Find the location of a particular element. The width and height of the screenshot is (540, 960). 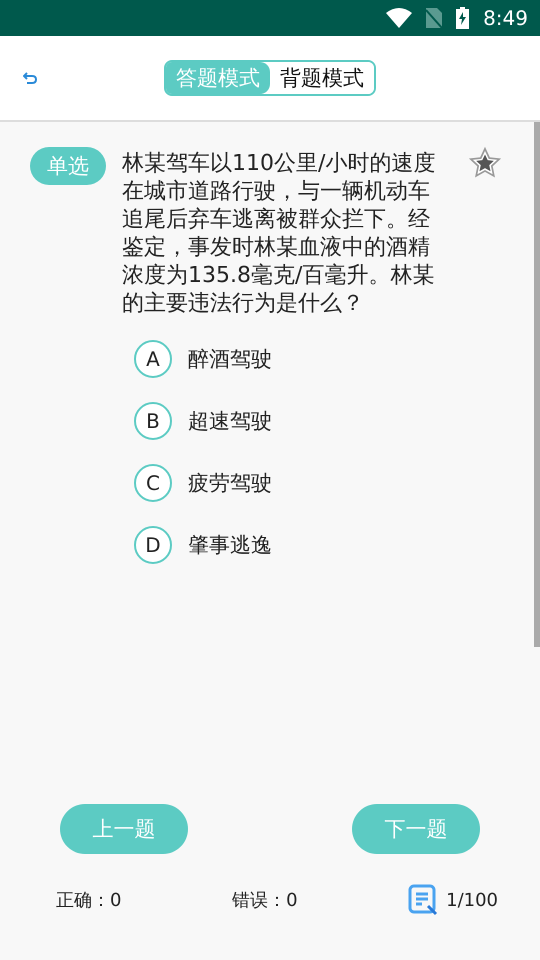

option-text: 醉酒驾驶 is located at coordinates (230, 359).